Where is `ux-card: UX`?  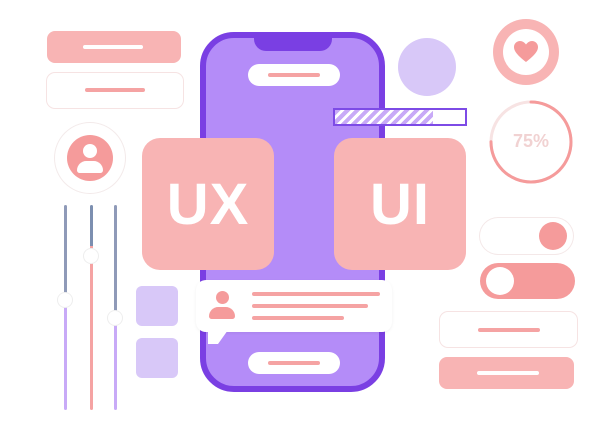
ux-card: UX is located at coordinates (208, 204).